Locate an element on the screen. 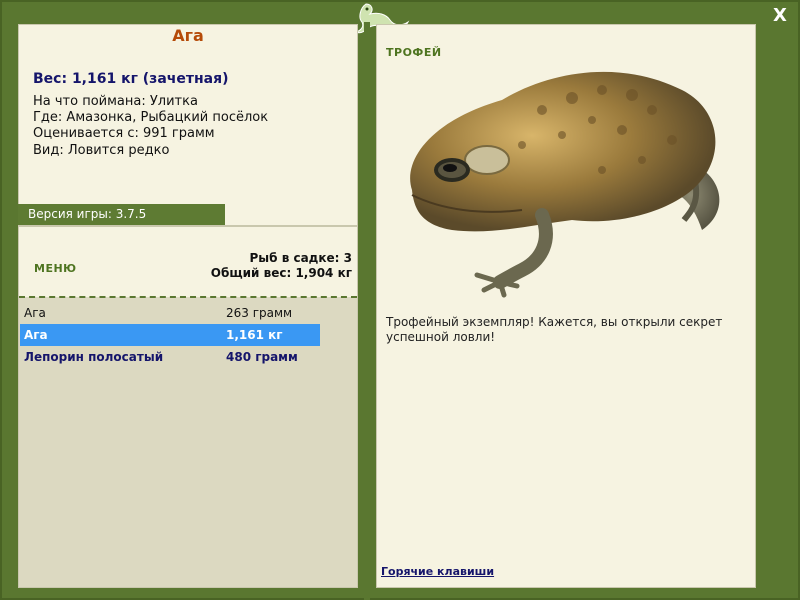 The height and width of the screenshot is (600, 800). rarity-info: Вид: Ловится редко is located at coordinates (101, 150).